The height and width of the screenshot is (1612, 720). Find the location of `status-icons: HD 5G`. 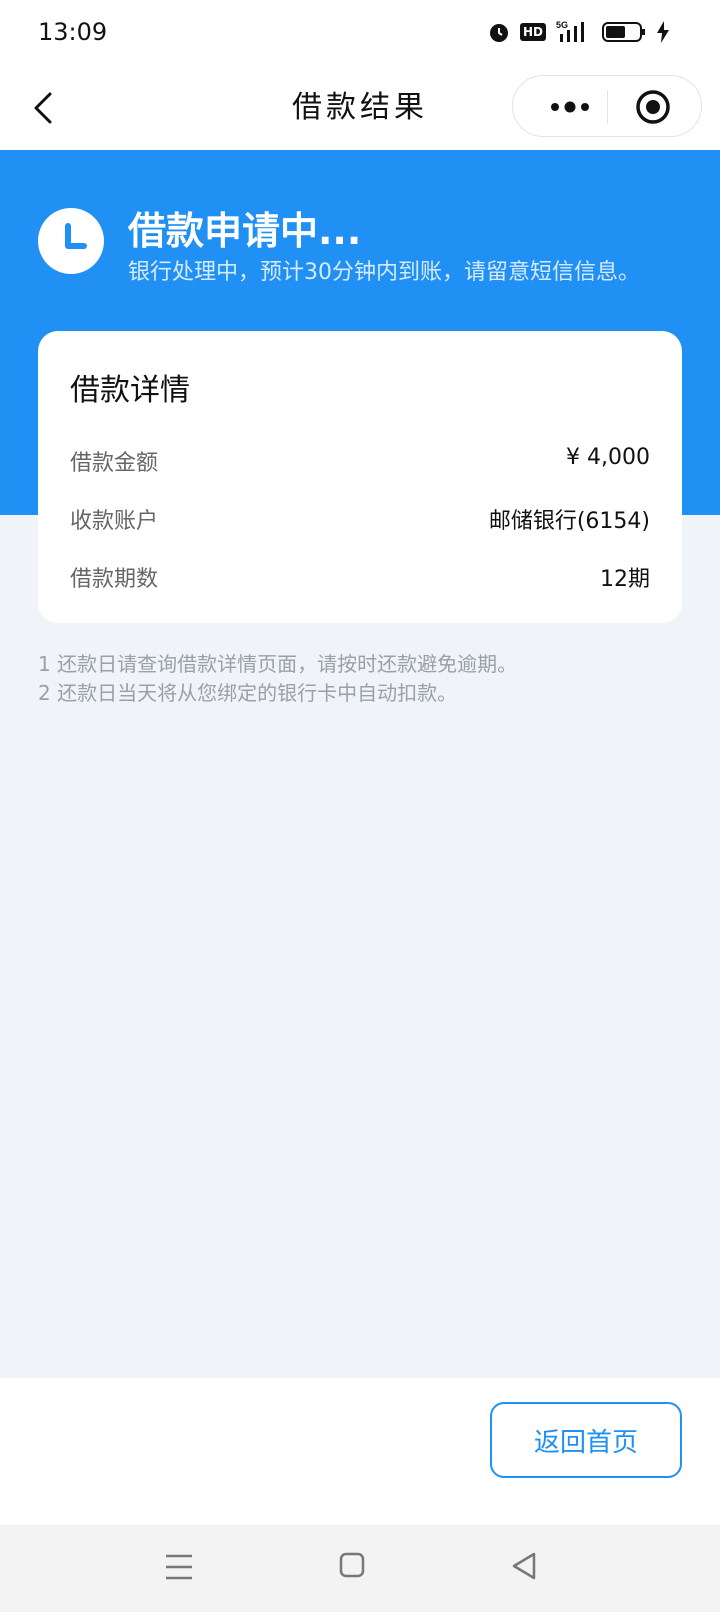

status-icons: HD 5G is located at coordinates (579, 32).